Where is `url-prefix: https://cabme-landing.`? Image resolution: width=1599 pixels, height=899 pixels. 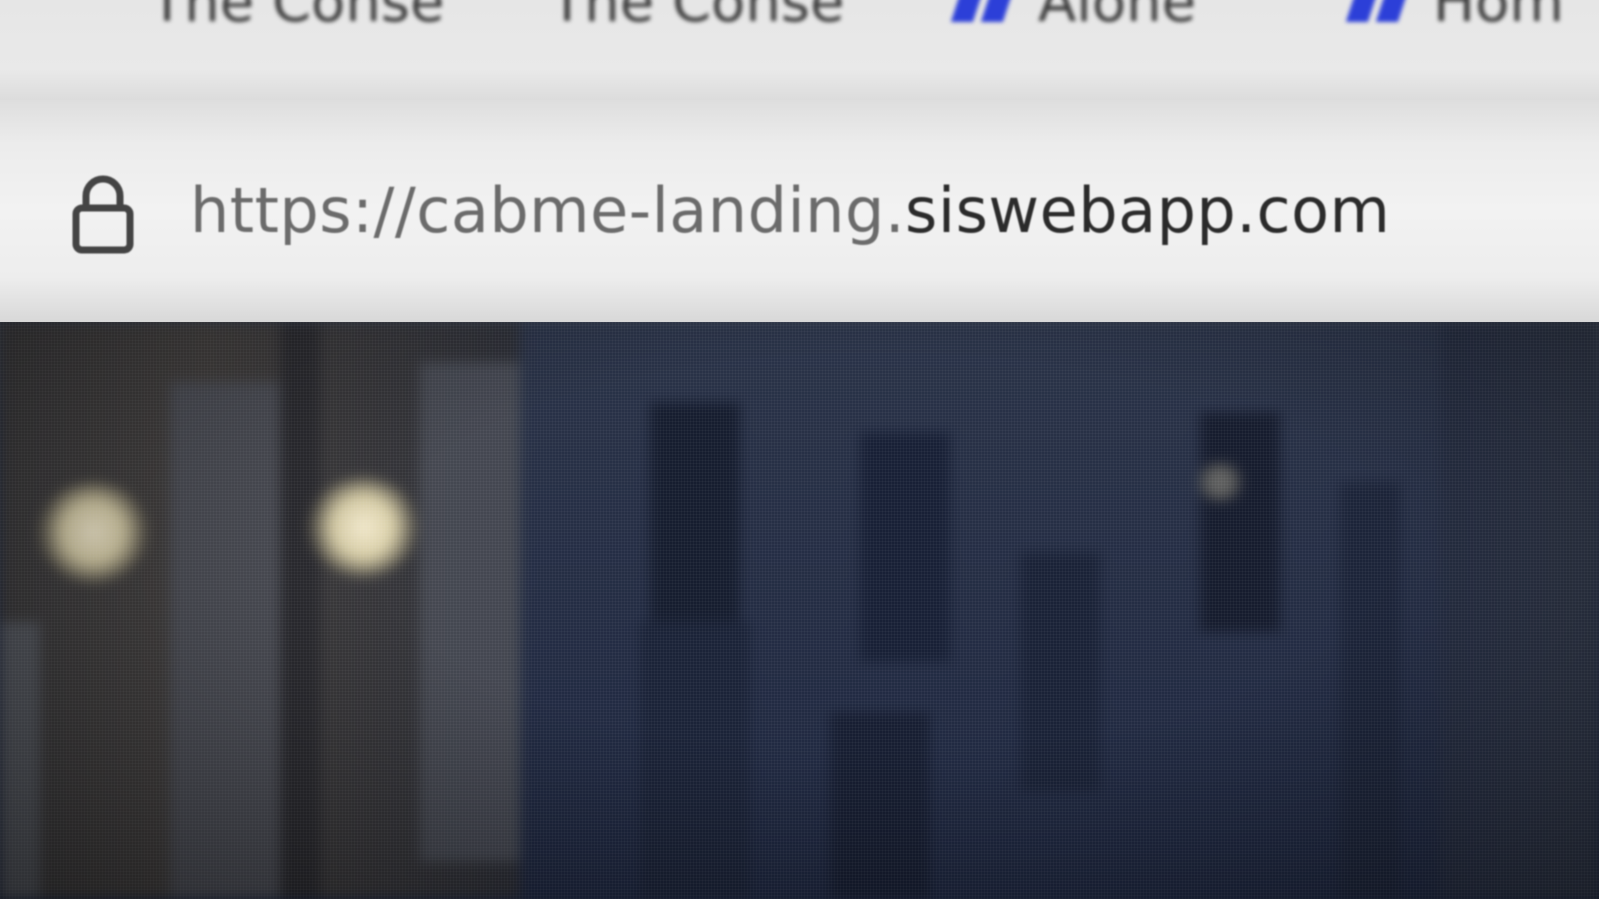 url-prefix: https://cabme-landing. is located at coordinates (548, 210).